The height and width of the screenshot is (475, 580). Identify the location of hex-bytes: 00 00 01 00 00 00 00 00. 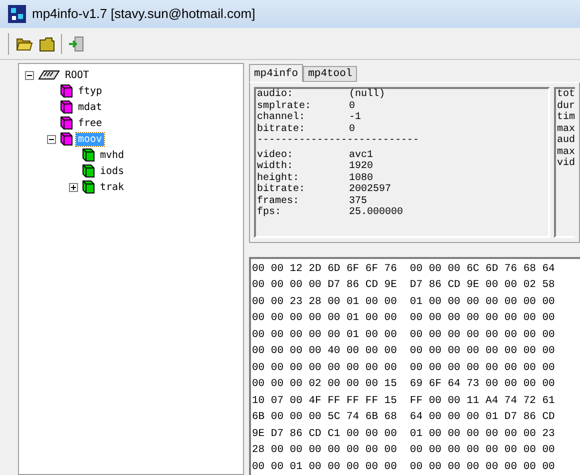
(324, 467).